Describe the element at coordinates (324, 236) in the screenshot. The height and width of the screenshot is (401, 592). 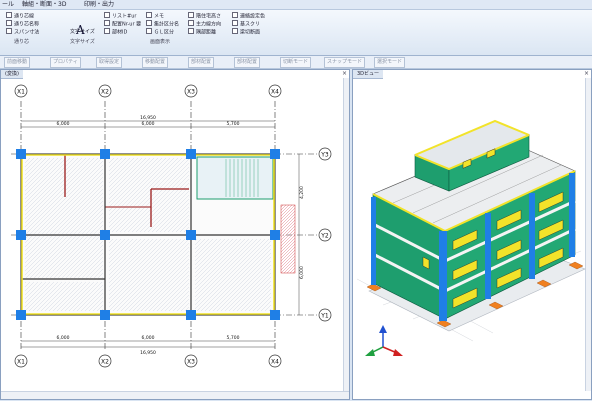
I see `axis-label: Y2` at that location.